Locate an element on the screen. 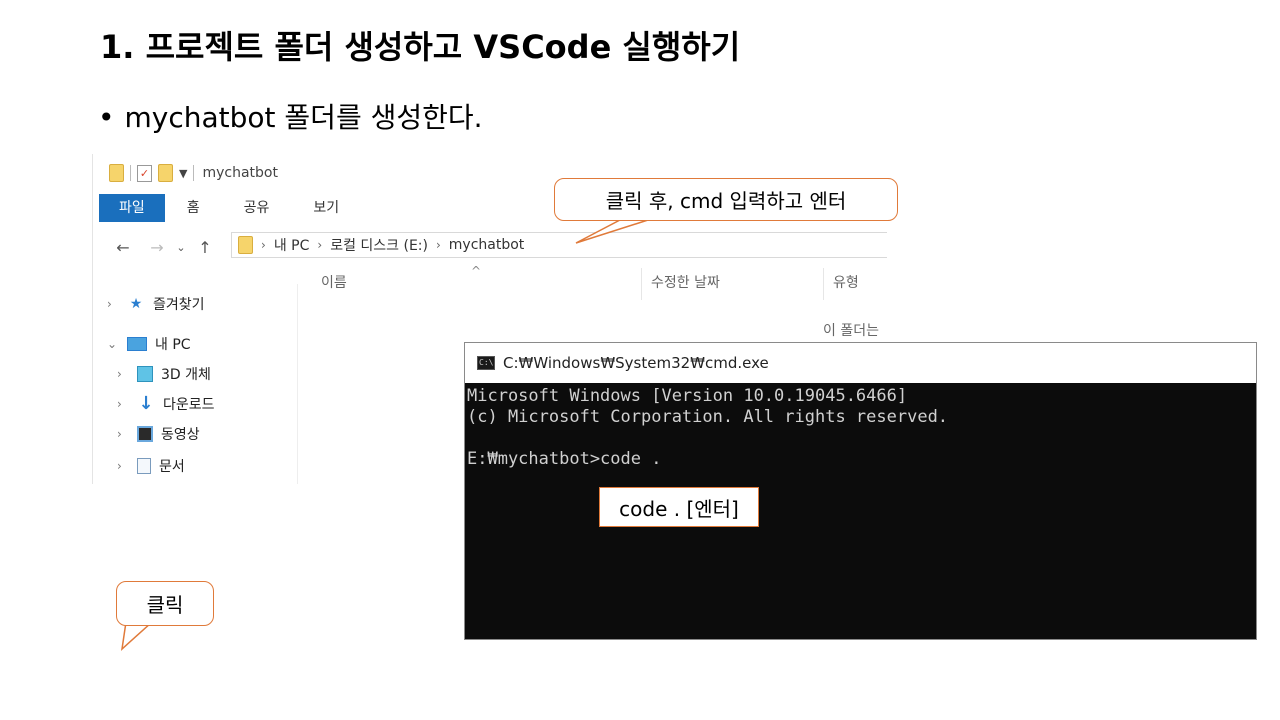 The width and height of the screenshot is (1280, 720). collapse-chevron-icon: ⌄ is located at coordinates (113, 344).